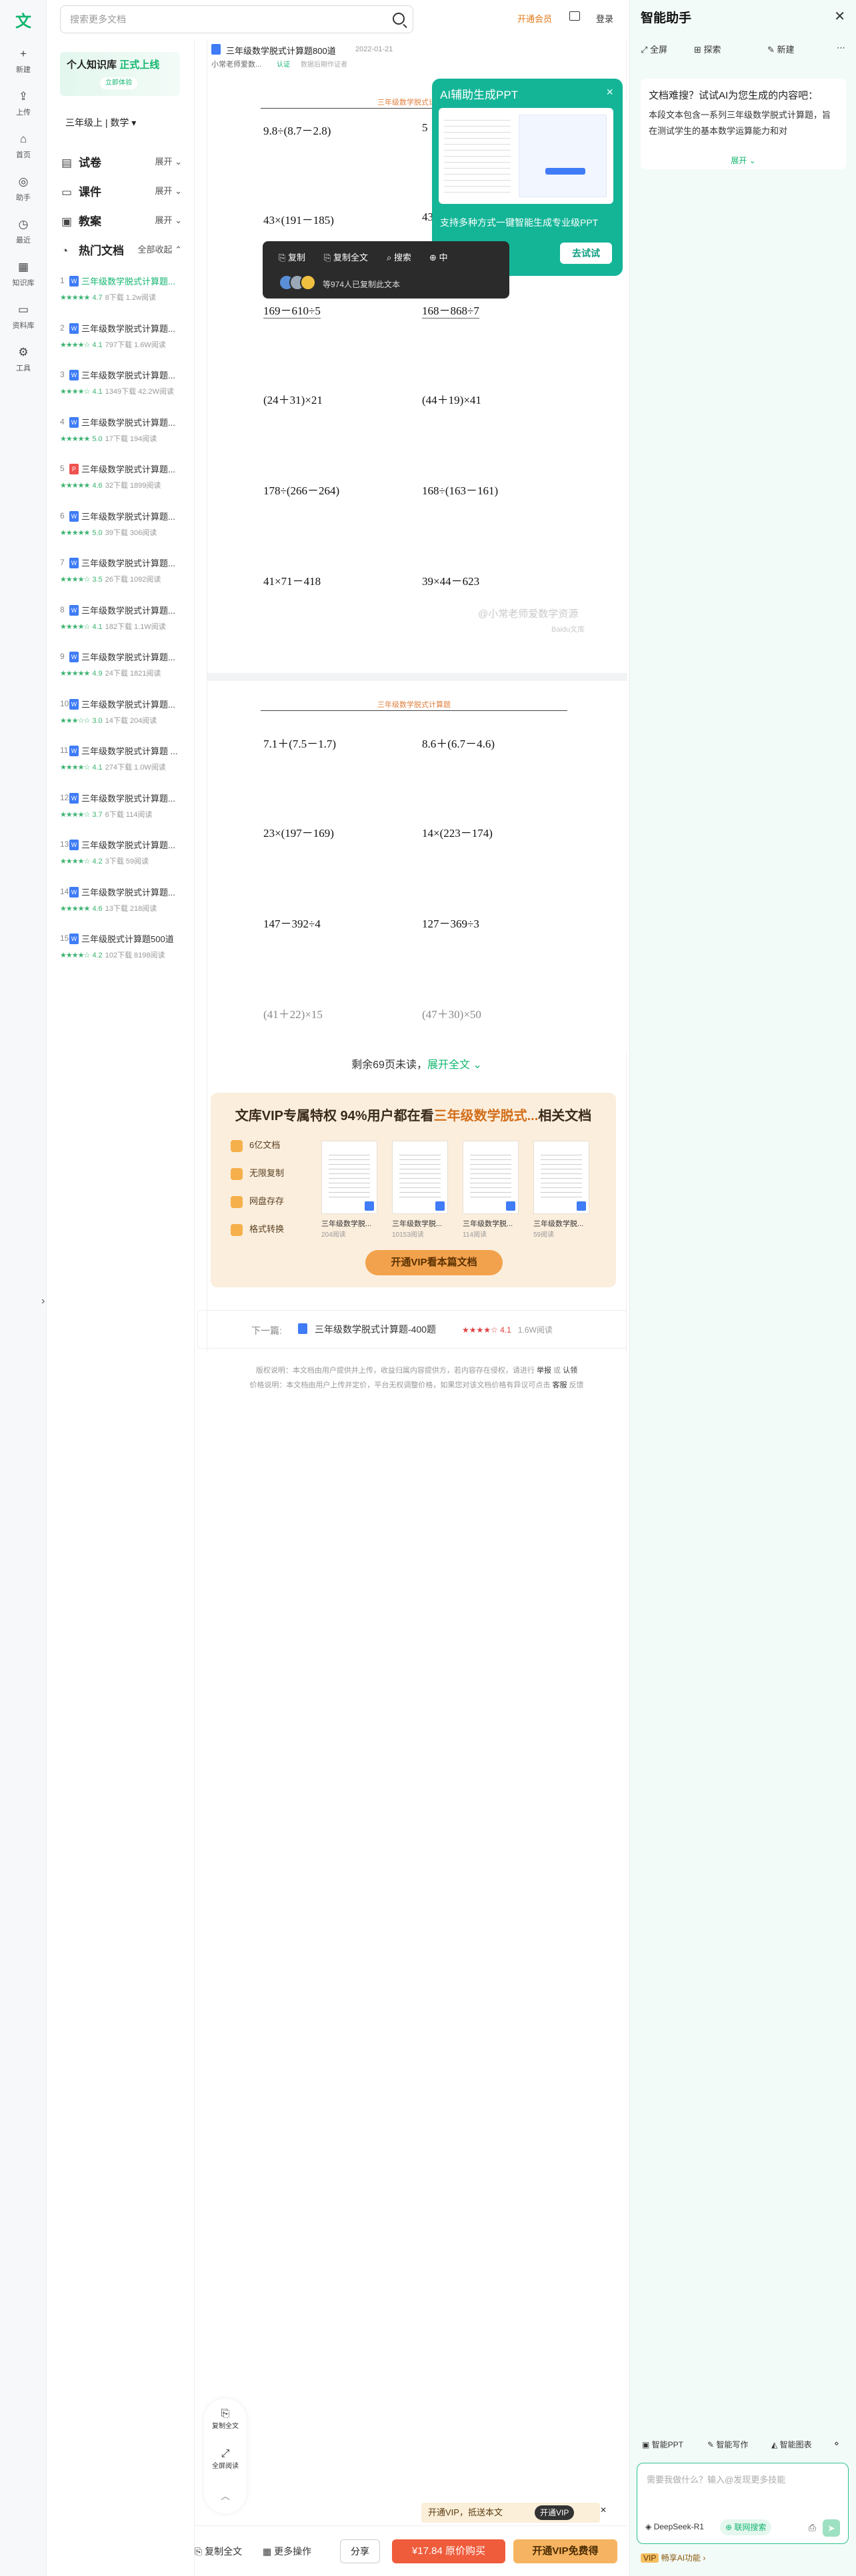  What do you see at coordinates (126, 671) in the screenshot?
I see `hot-doc-item: 9 W 三年级数学脱式计算题... ★★★★★ 4.9 24下载 1821阅读` at bounding box center [126, 671].